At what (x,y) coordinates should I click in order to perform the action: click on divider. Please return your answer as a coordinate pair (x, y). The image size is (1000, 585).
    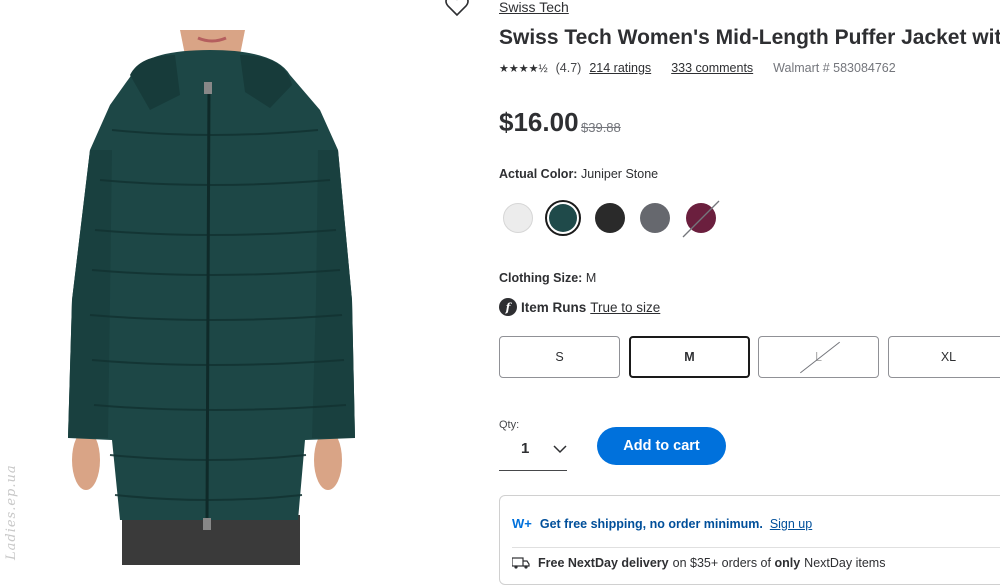
    Looking at the image, I should click on (756, 547).